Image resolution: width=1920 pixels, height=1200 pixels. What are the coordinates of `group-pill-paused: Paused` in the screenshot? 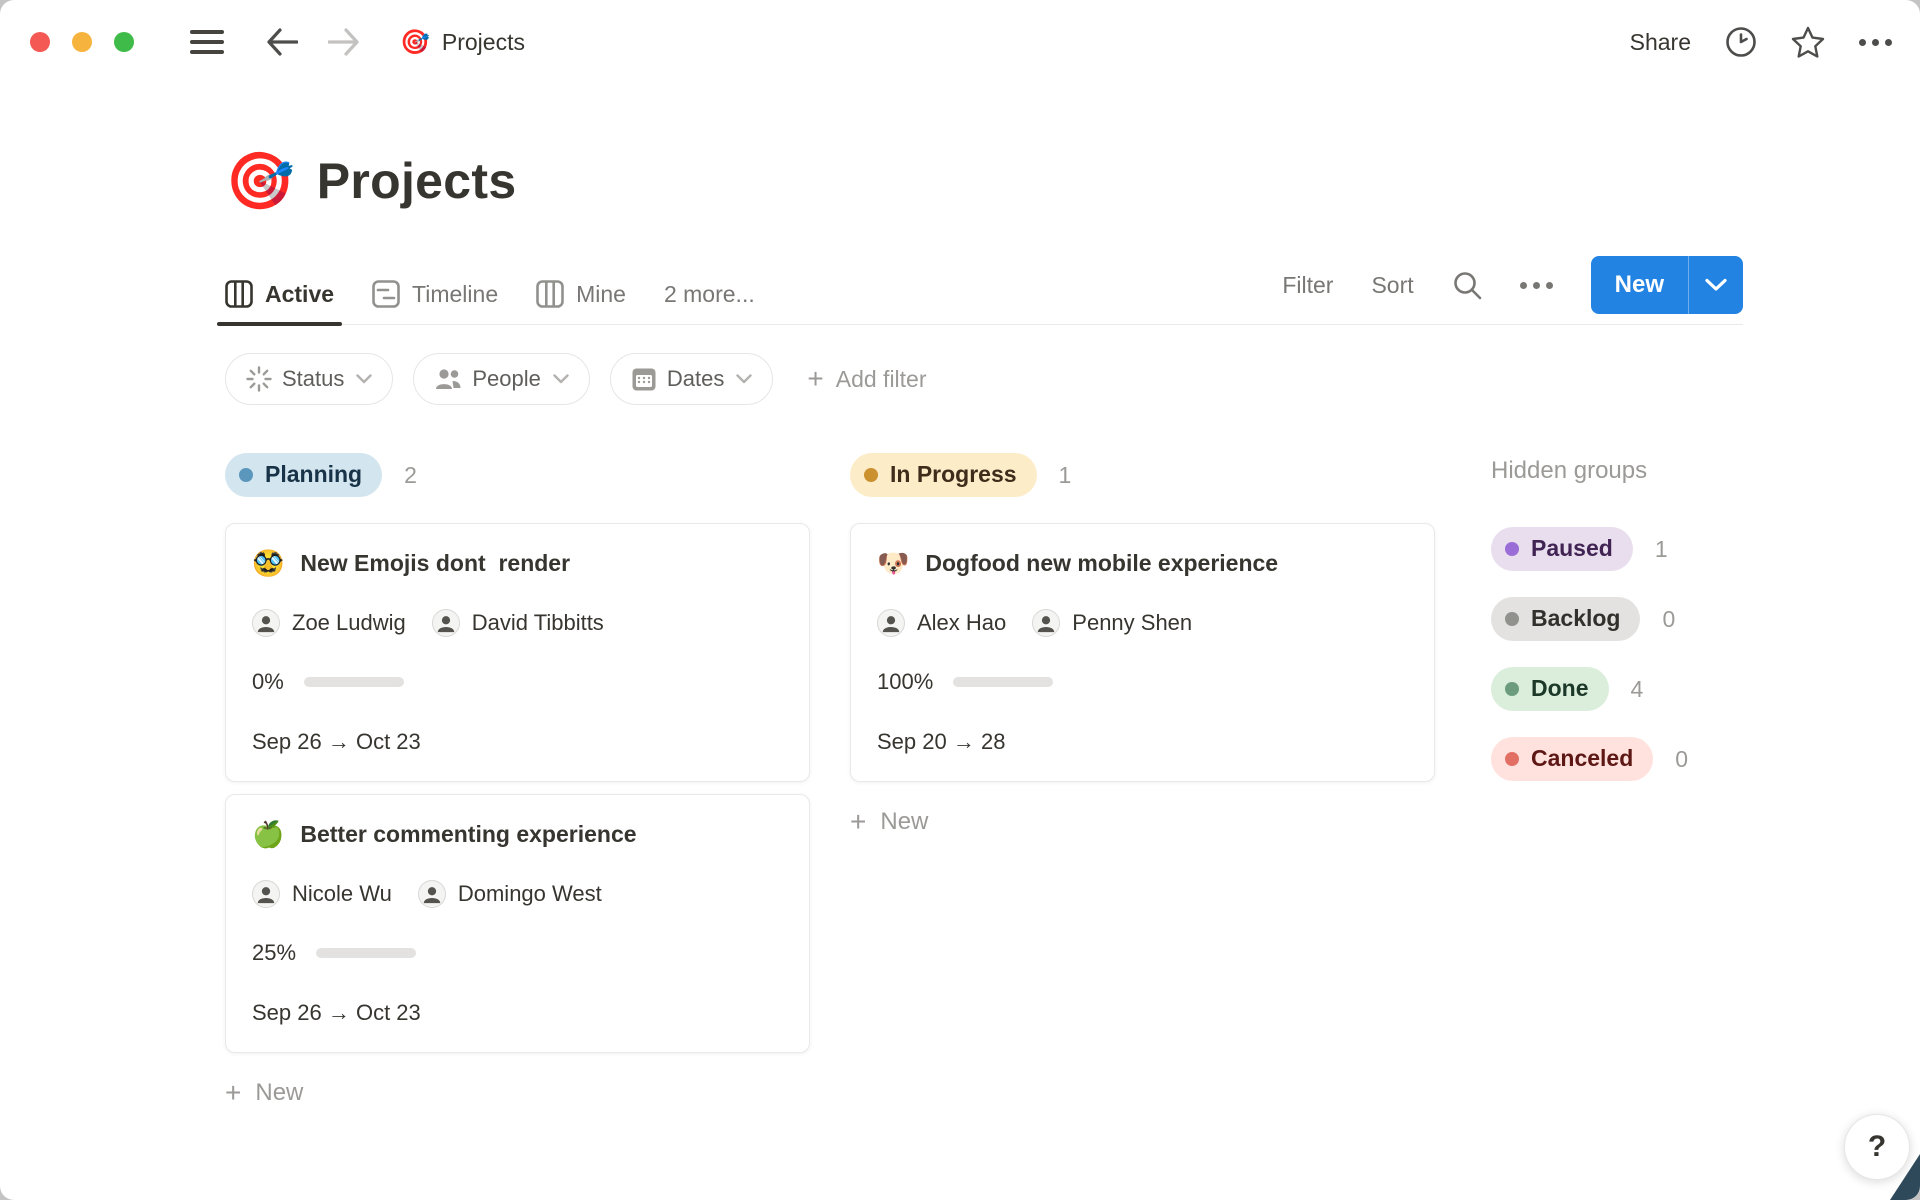 It's located at (1562, 549).